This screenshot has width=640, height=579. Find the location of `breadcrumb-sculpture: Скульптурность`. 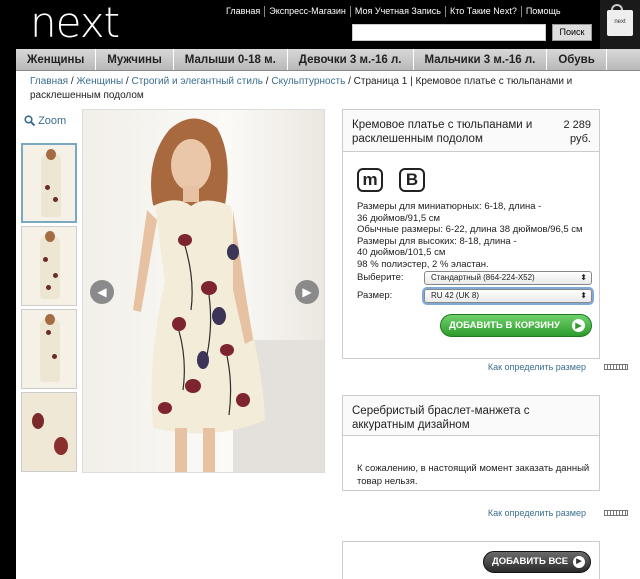

breadcrumb-sculpture: Скульптурность is located at coordinates (308, 81).